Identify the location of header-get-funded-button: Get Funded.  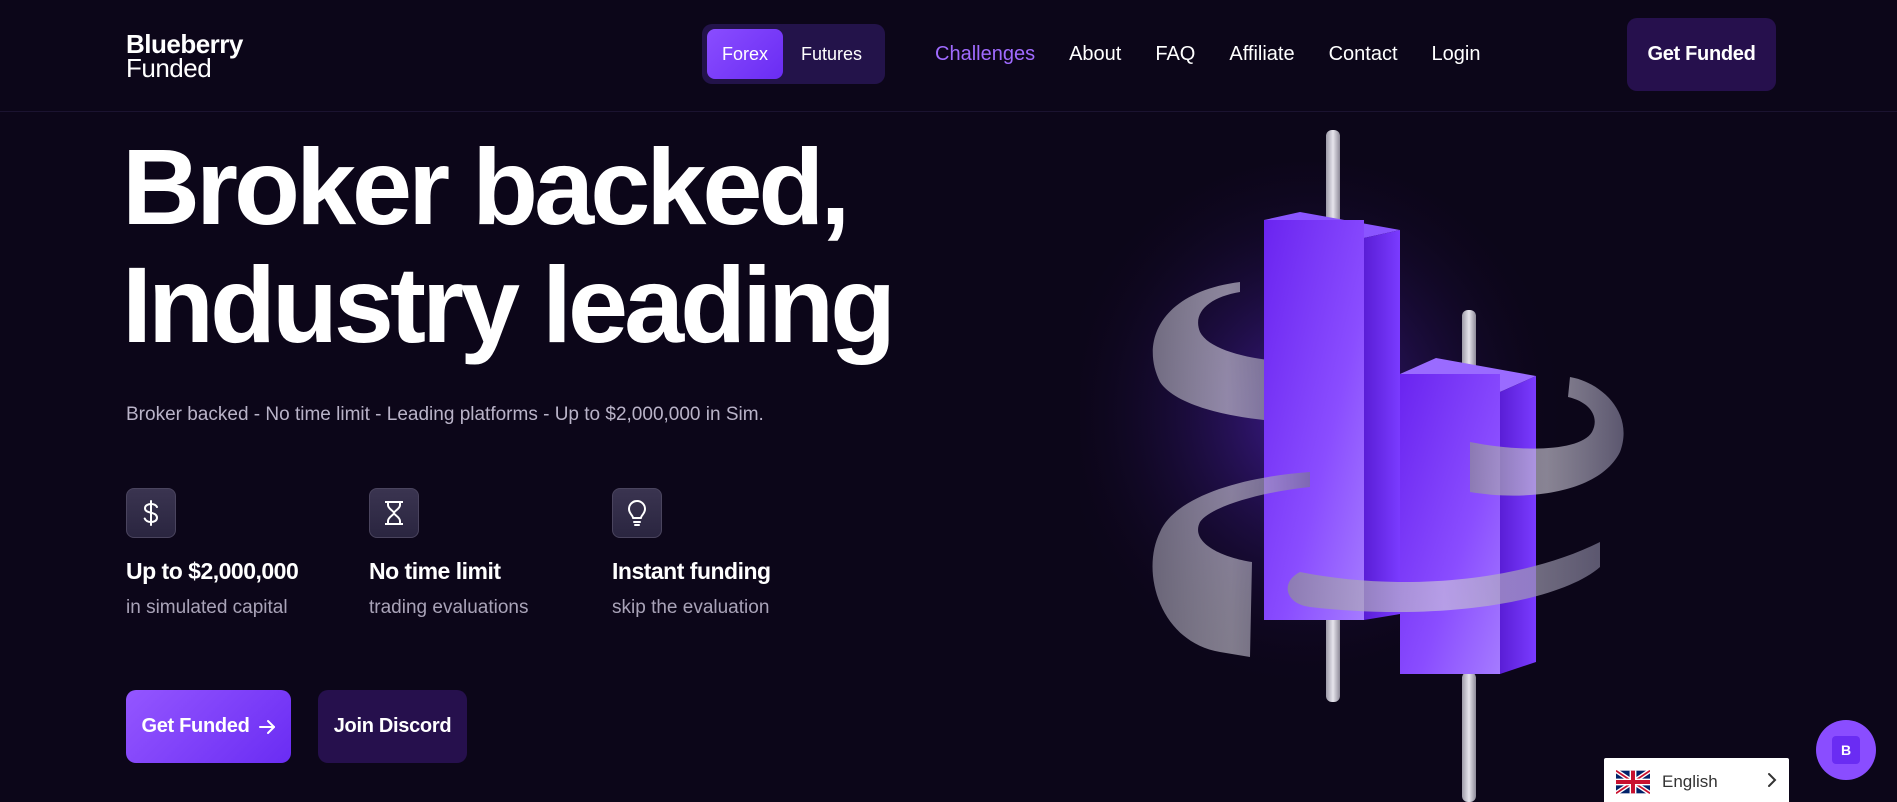
(1701, 54).